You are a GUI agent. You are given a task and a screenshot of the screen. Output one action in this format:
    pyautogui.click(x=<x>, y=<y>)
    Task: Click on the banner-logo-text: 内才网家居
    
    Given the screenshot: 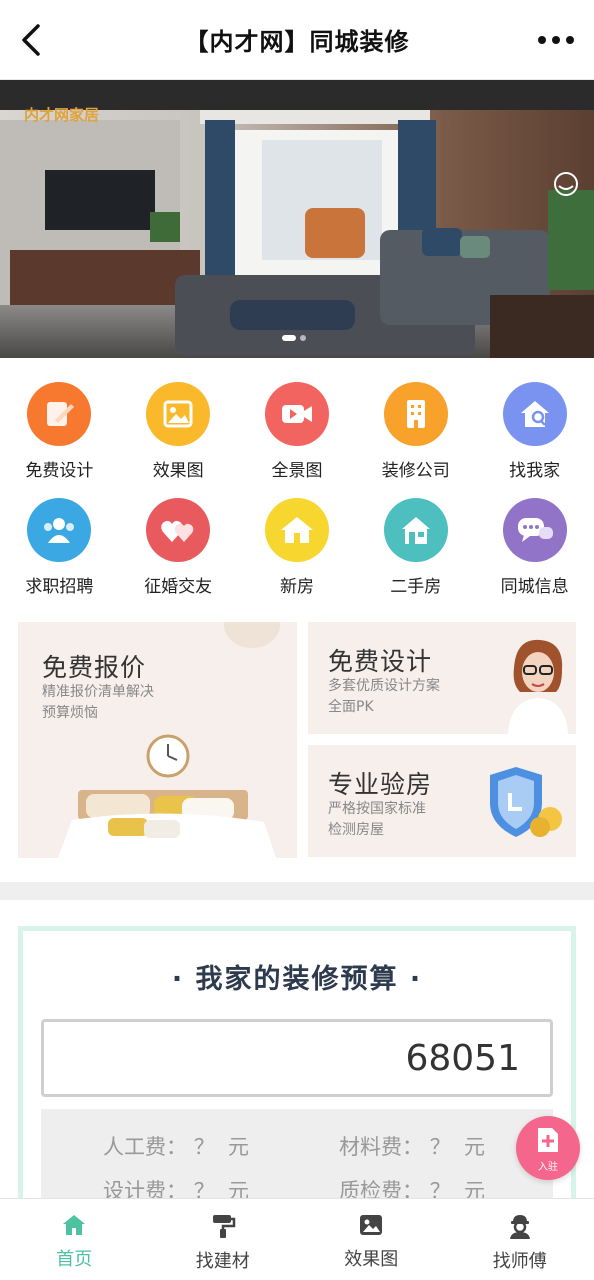 What is the action you would take?
    pyautogui.click(x=61, y=115)
    